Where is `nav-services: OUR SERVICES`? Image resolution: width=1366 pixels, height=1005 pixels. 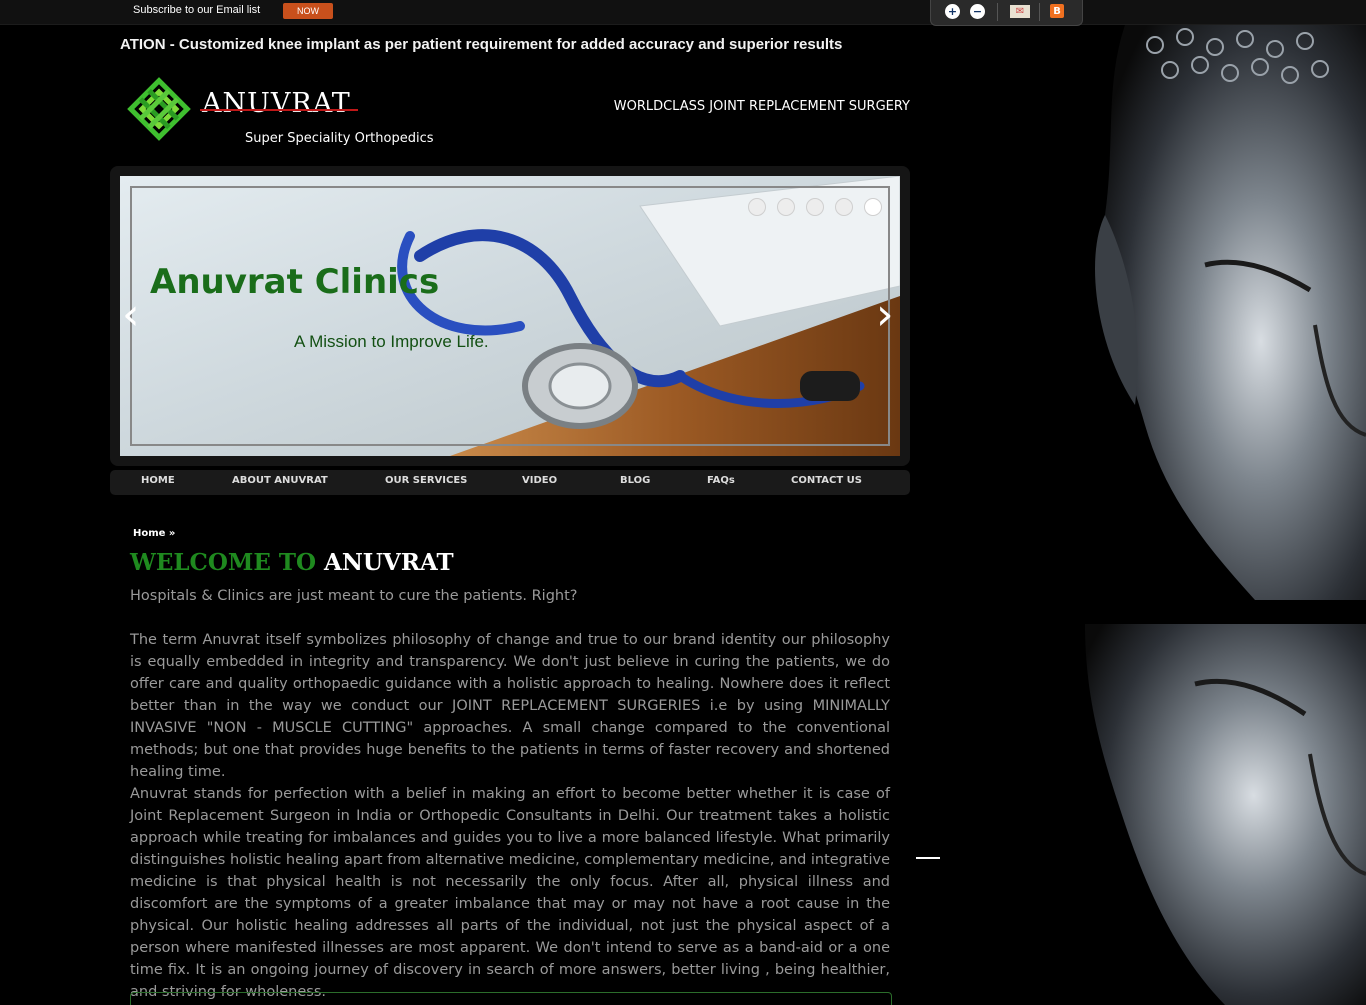
nav-services: OUR SERVICES is located at coordinates (426, 480).